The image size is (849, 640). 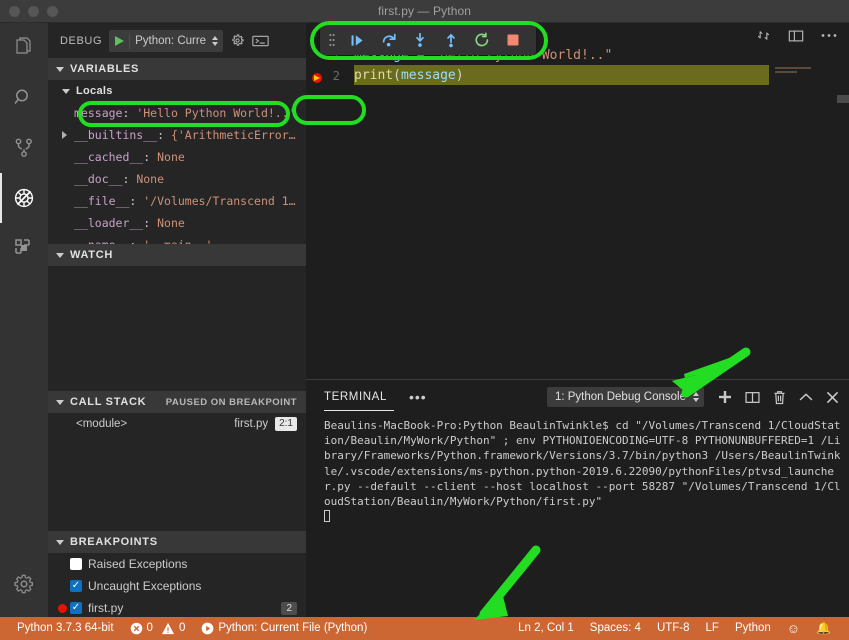 What do you see at coordinates (177, 542) in the screenshot?
I see `breakpoints-pane-header: BREAKPOINTS` at bounding box center [177, 542].